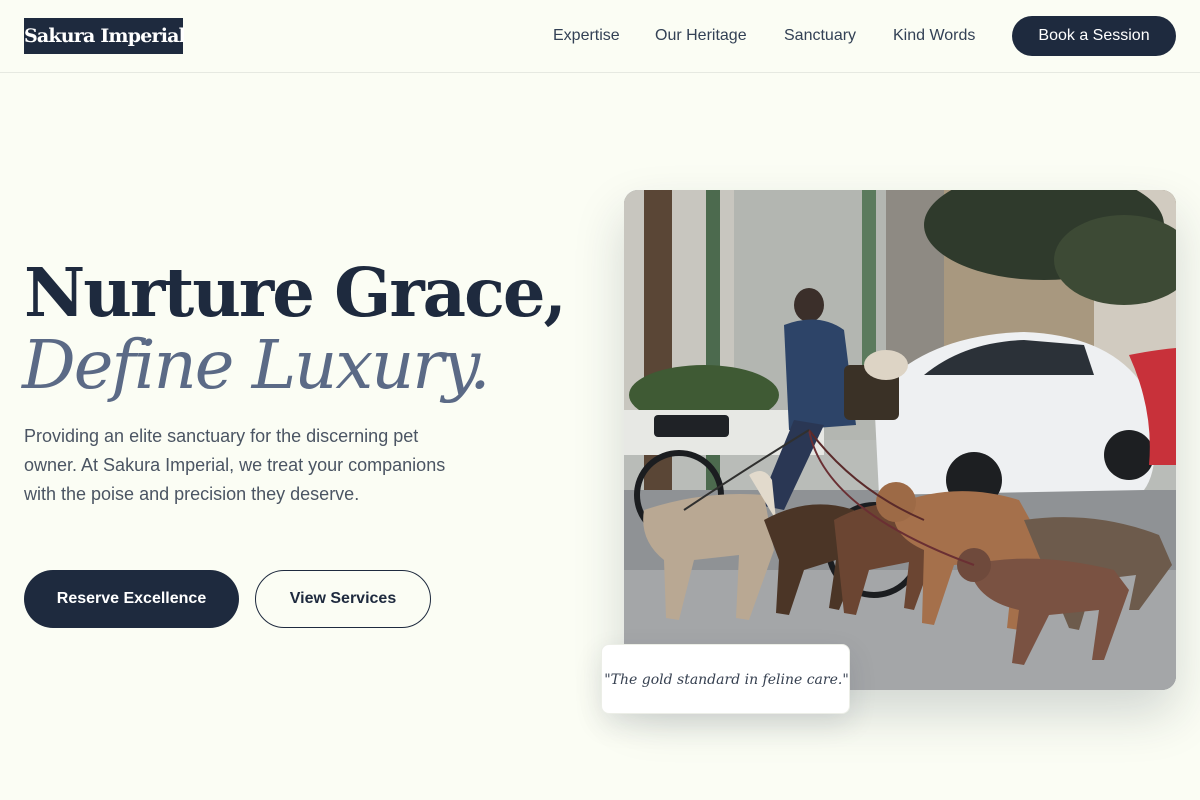  Describe the element at coordinates (586, 36) in the screenshot. I see `nav-link-expertise: Expertise` at that location.